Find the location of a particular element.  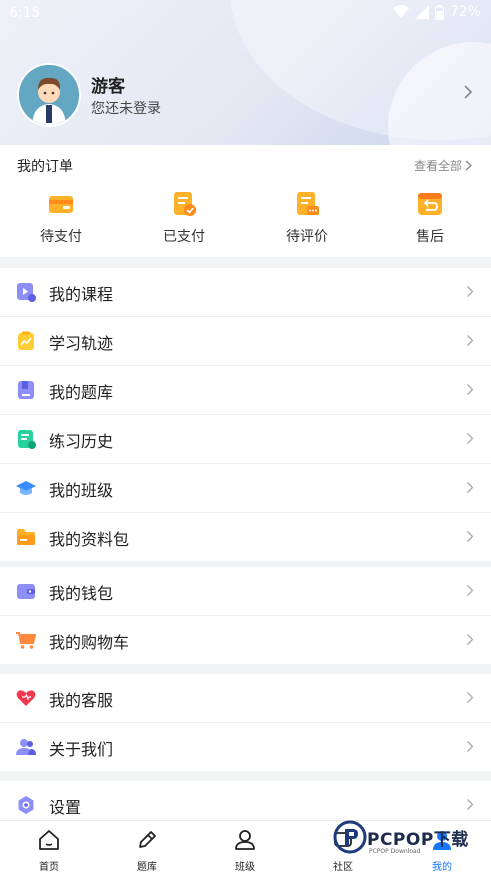

menu-item-my-class: 我的班级 is located at coordinates (245, 488).